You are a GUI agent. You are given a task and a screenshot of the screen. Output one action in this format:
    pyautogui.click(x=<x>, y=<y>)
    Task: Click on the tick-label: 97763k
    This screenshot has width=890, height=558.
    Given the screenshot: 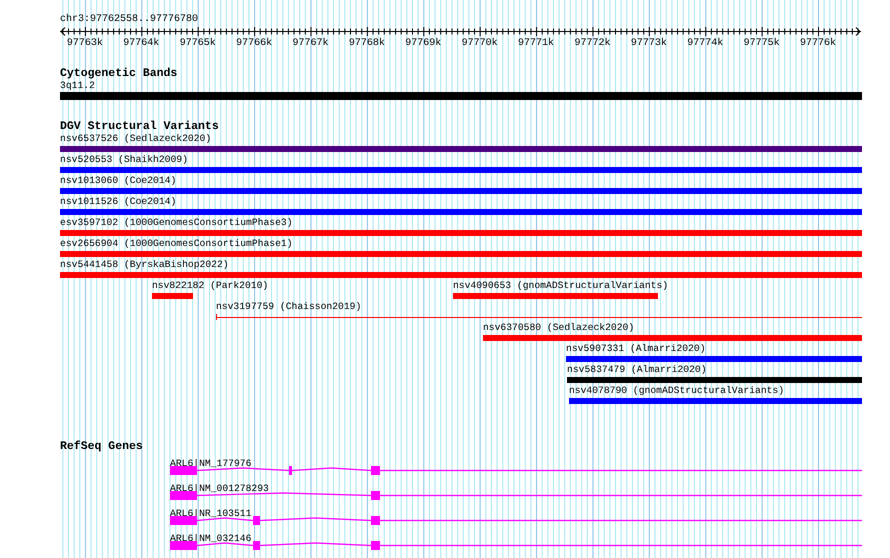 What is the action you would take?
    pyautogui.click(x=84, y=43)
    